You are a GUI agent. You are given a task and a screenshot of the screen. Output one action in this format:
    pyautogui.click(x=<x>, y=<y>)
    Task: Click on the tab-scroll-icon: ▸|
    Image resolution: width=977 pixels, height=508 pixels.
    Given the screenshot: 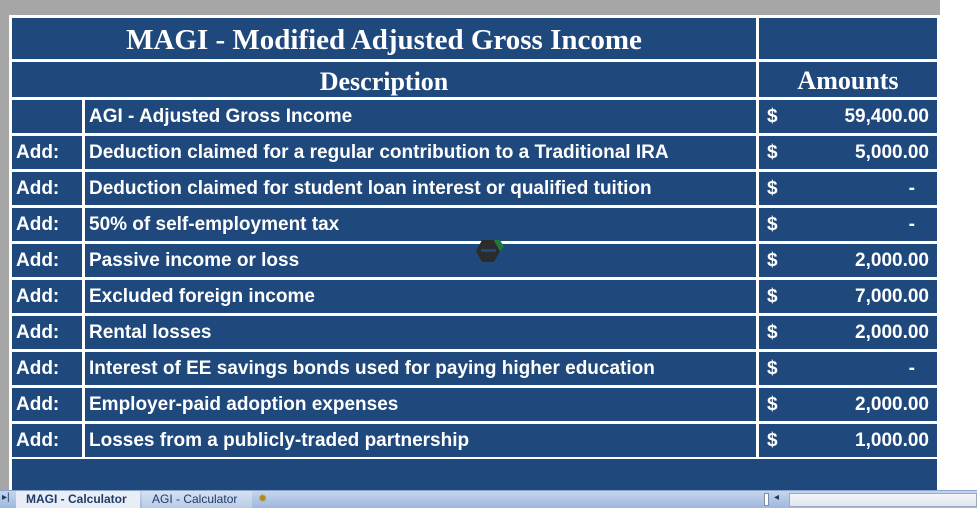 What is the action you would take?
    pyautogui.click(x=6, y=497)
    